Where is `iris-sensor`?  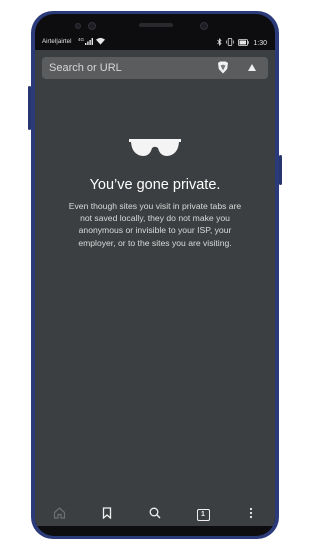
iris-sensor is located at coordinates (78, 26).